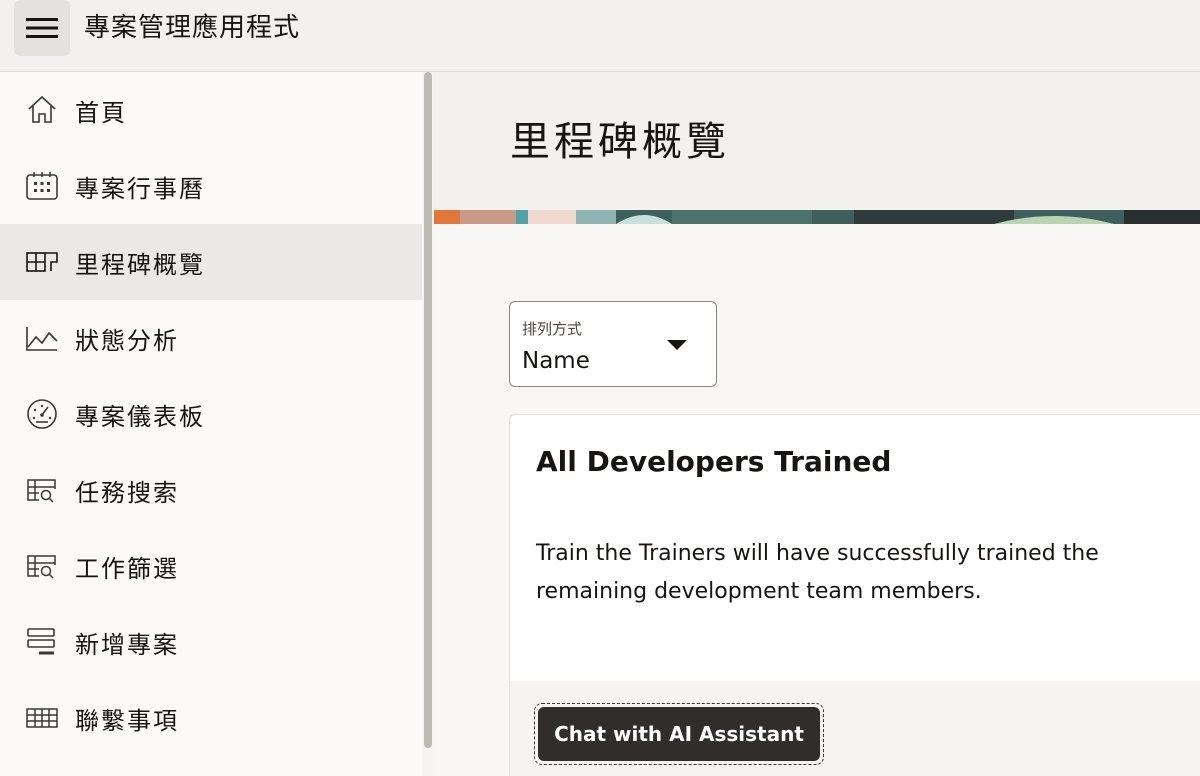 The image size is (1200, 776). What do you see at coordinates (714, 461) in the screenshot?
I see `milestone-title: All Developers Trained` at bounding box center [714, 461].